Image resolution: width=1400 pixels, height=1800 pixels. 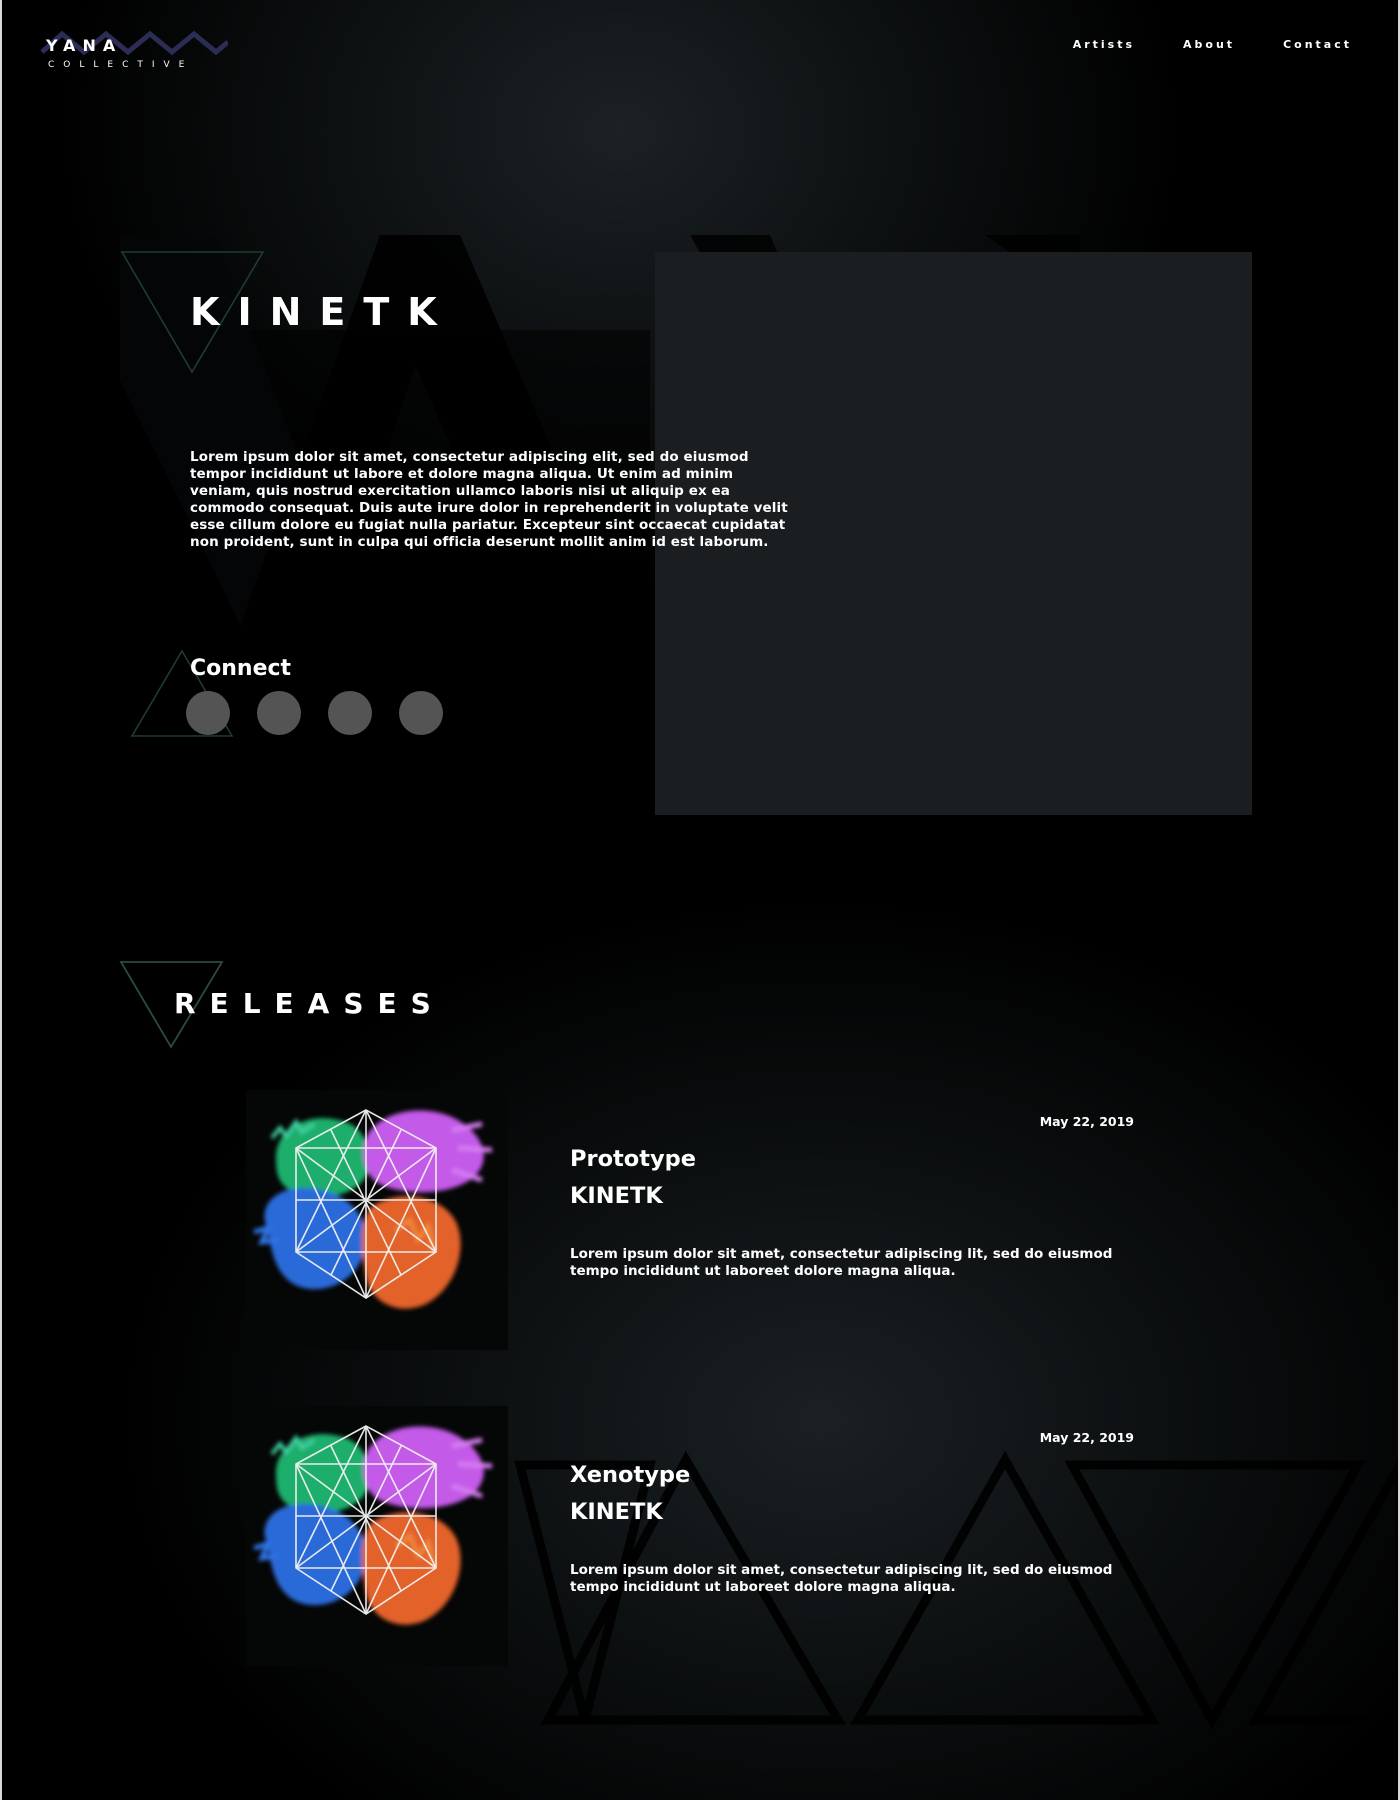 I want to click on main-nav: Artists About Contact, so click(x=1212, y=44).